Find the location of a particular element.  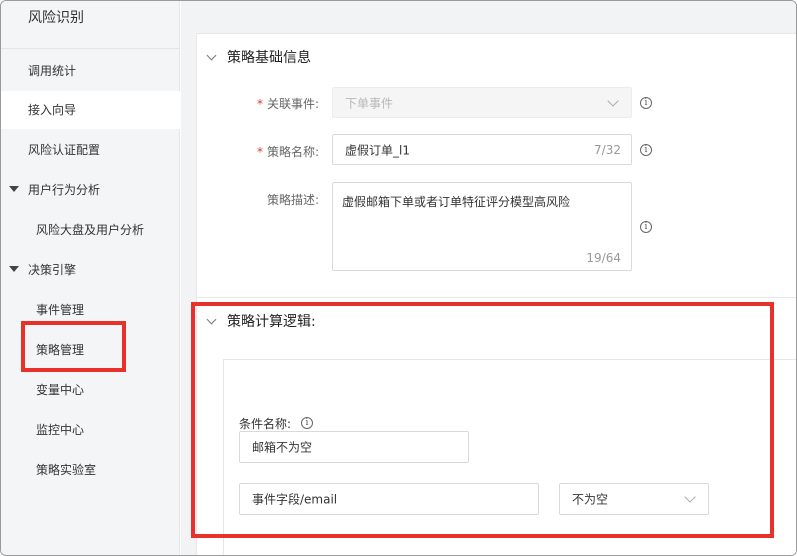

sidebar-item-label: 用户行为分析 is located at coordinates (64, 190).